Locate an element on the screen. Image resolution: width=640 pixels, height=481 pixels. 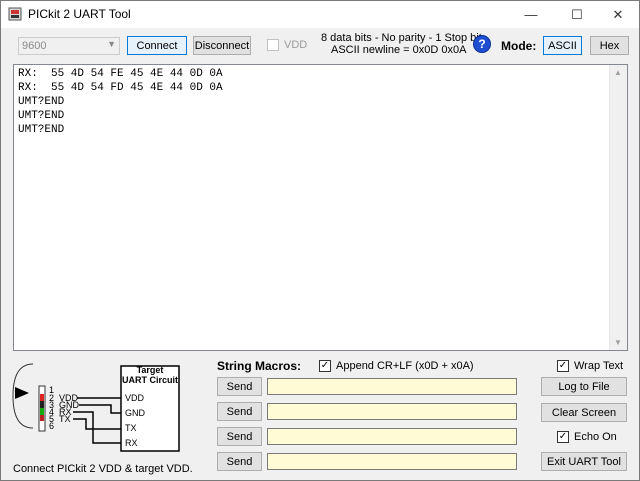
macro-2-input is located at coordinates (392, 411).